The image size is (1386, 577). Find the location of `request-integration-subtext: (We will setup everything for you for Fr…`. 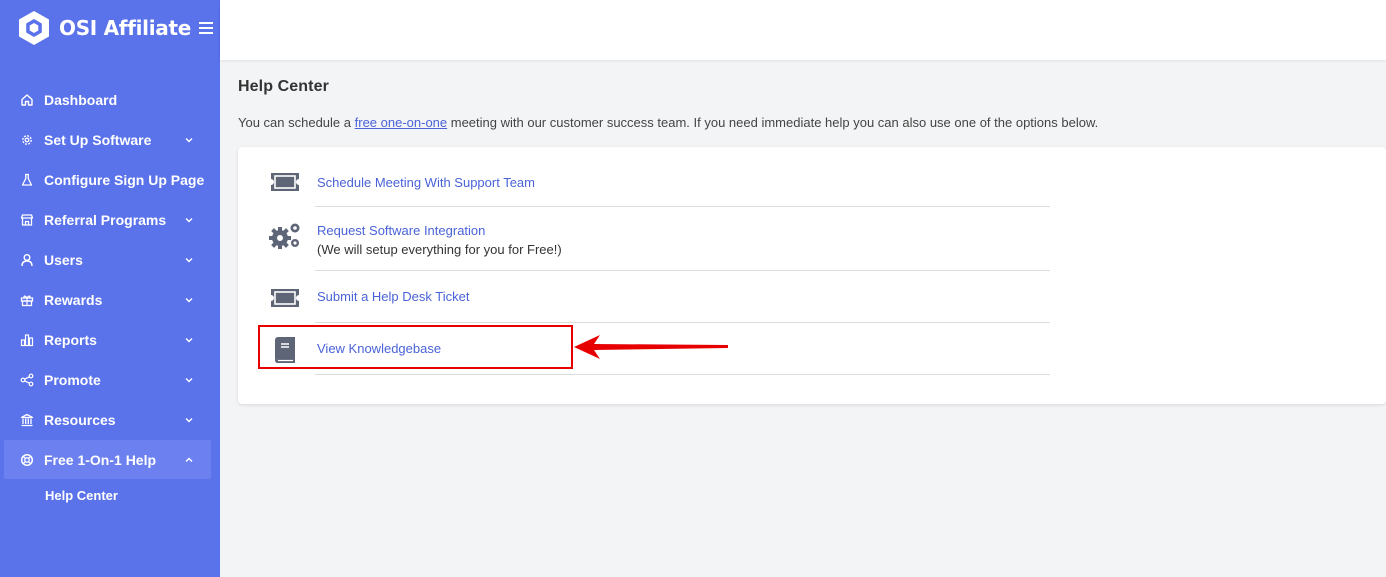

request-integration-subtext: (We will setup everything for you for Fr… is located at coordinates (439, 249).